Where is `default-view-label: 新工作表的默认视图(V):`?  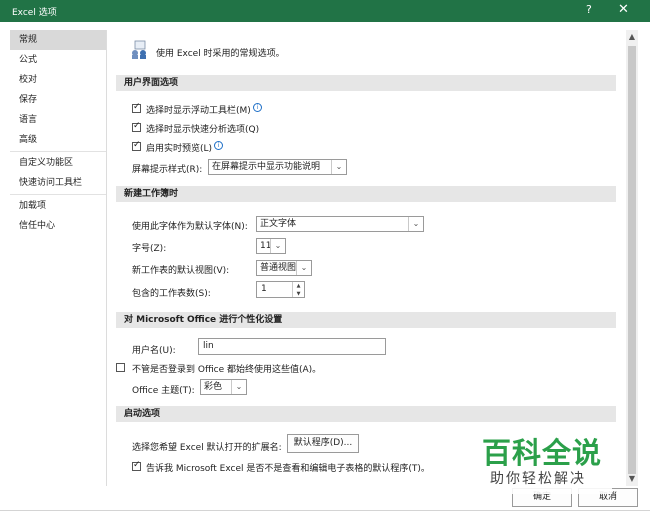 default-view-label: 新工作表的默认视图(V): is located at coordinates (181, 271).